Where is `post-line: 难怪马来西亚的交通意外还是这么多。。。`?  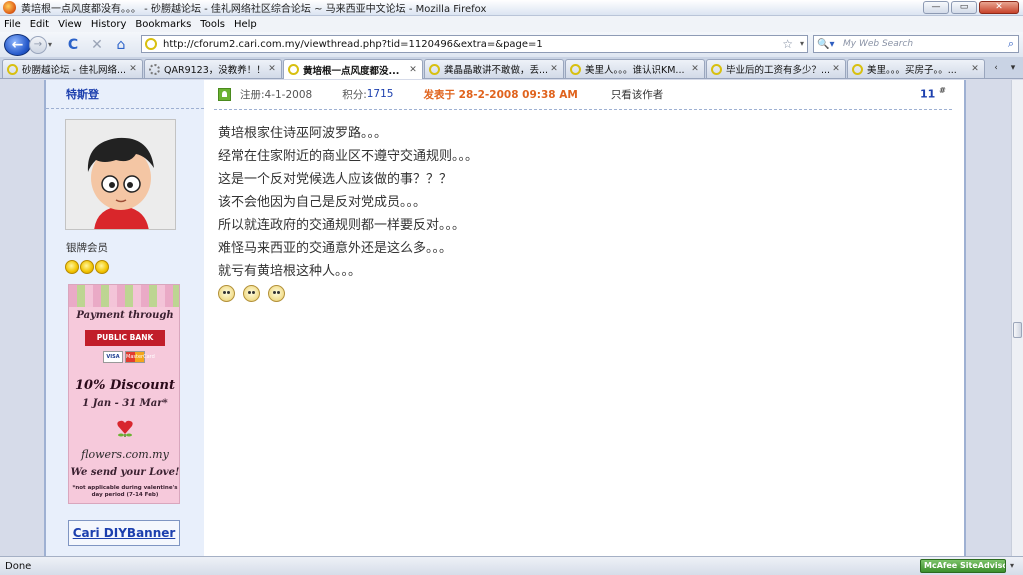
post-line: 难怪马来西亚的交通意外还是这么多。。。 is located at coordinates (335, 248).